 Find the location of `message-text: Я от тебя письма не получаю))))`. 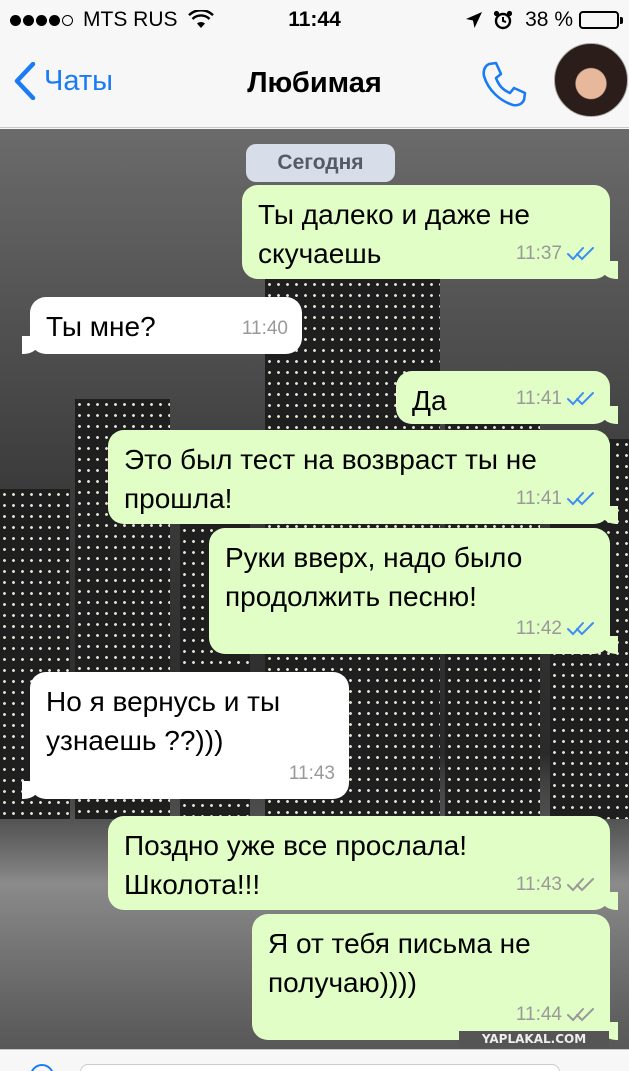

message-text: Я от тебя письма не получаю)))) is located at coordinates (399, 963).